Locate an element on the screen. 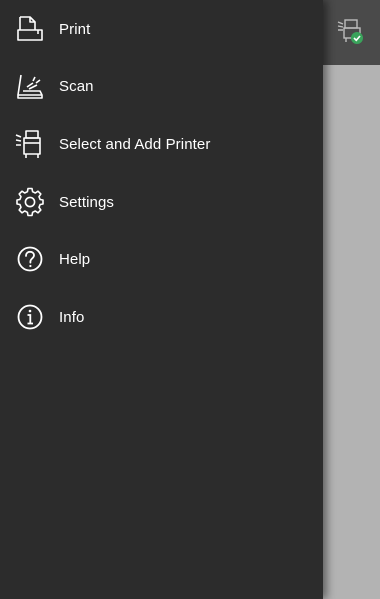 Image resolution: width=380 pixels, height=599 pixels. drawer-item-scan: Scan is located at coordinates (161, 86).